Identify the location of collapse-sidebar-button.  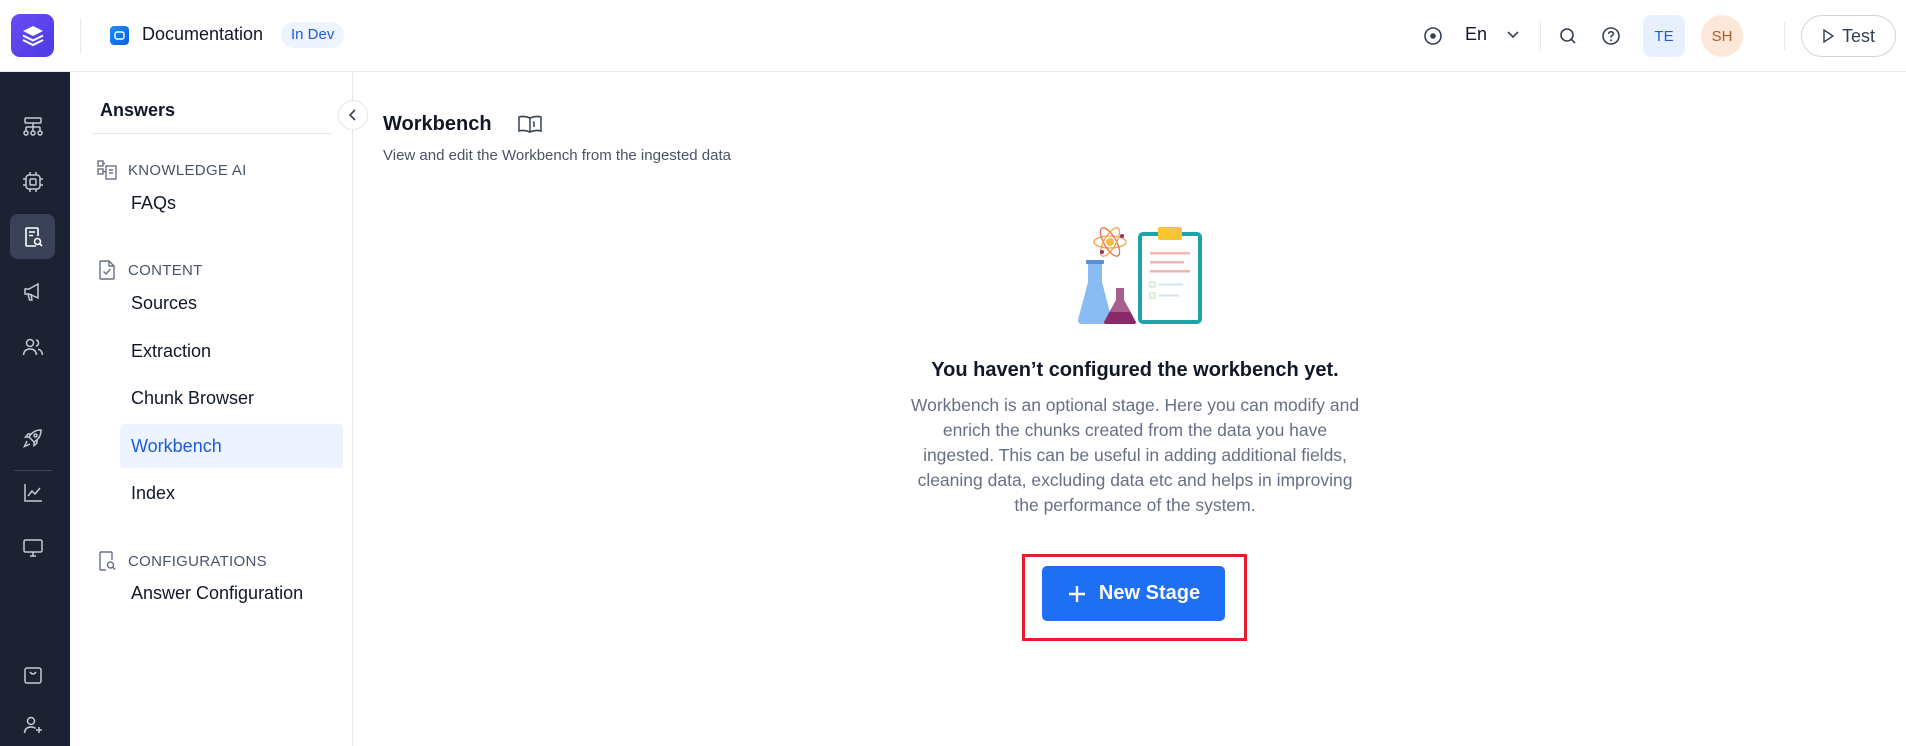
(353, 115).